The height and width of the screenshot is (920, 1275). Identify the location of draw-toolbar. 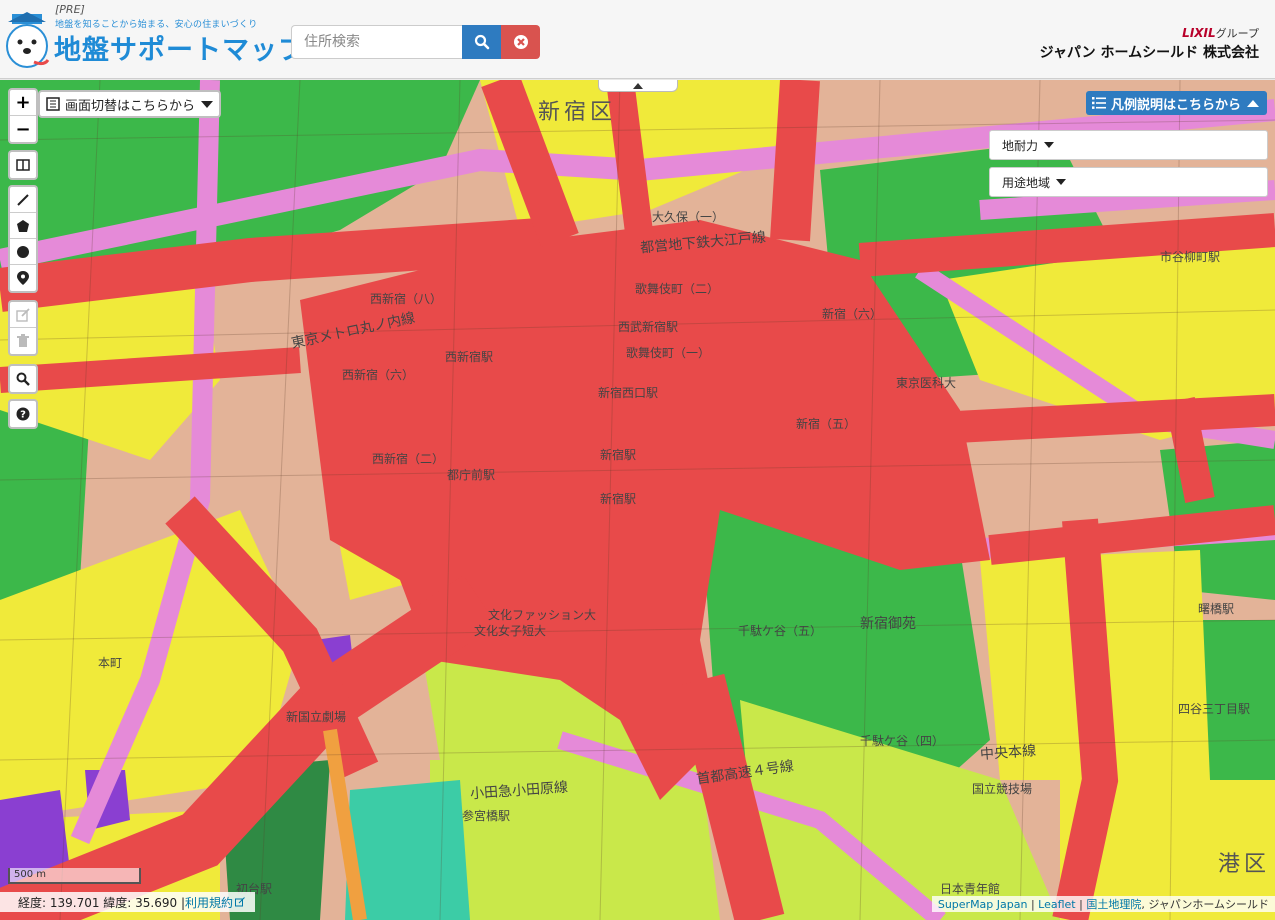
(23, 239).